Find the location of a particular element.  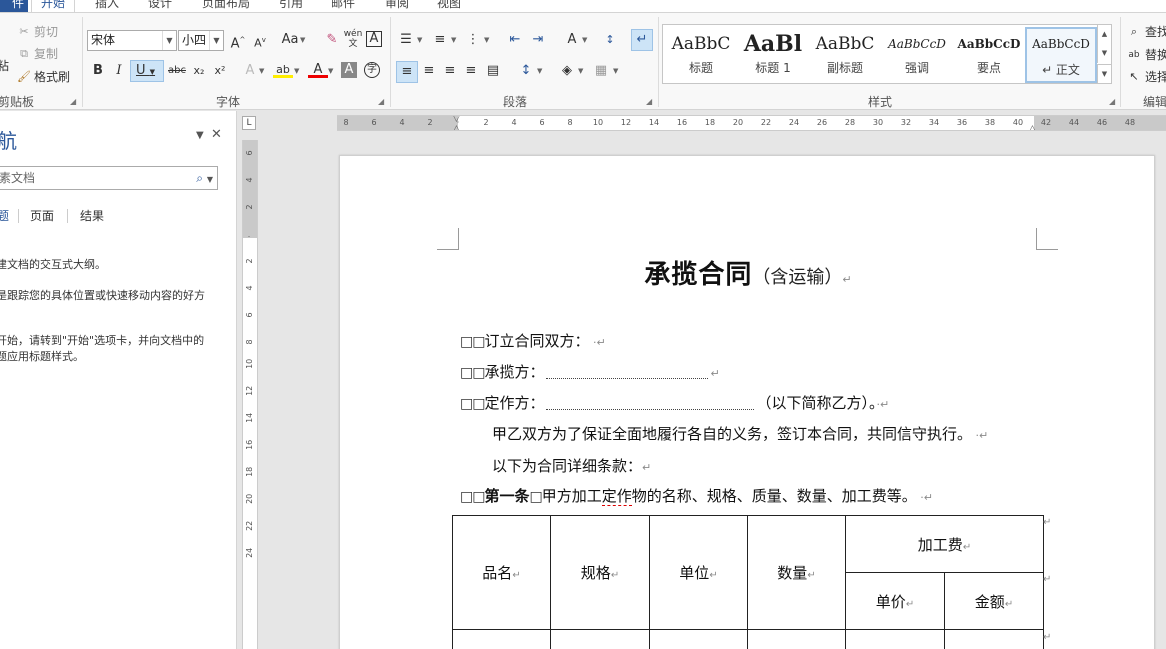

strikethrough-icon: abc is located at coordinates (177, 71).